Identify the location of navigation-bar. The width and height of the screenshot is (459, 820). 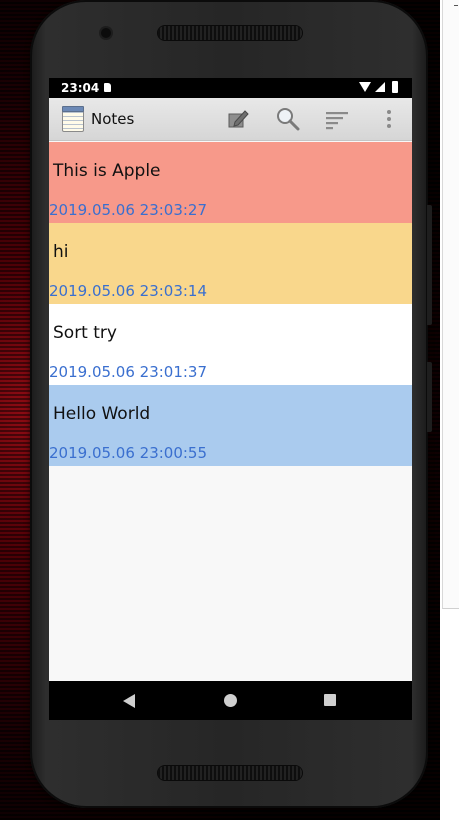
(230, 700).